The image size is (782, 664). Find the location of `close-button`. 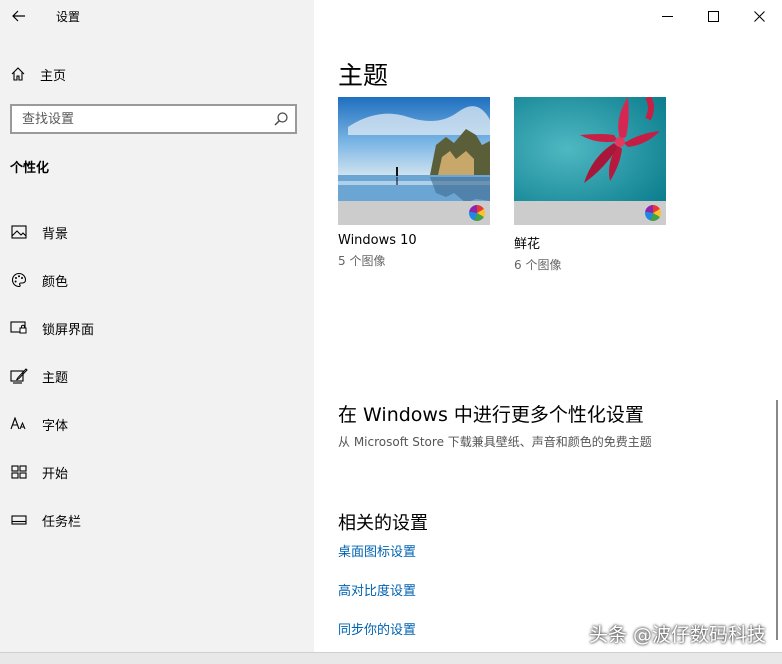

close-button is located at coordinates (759, 16).